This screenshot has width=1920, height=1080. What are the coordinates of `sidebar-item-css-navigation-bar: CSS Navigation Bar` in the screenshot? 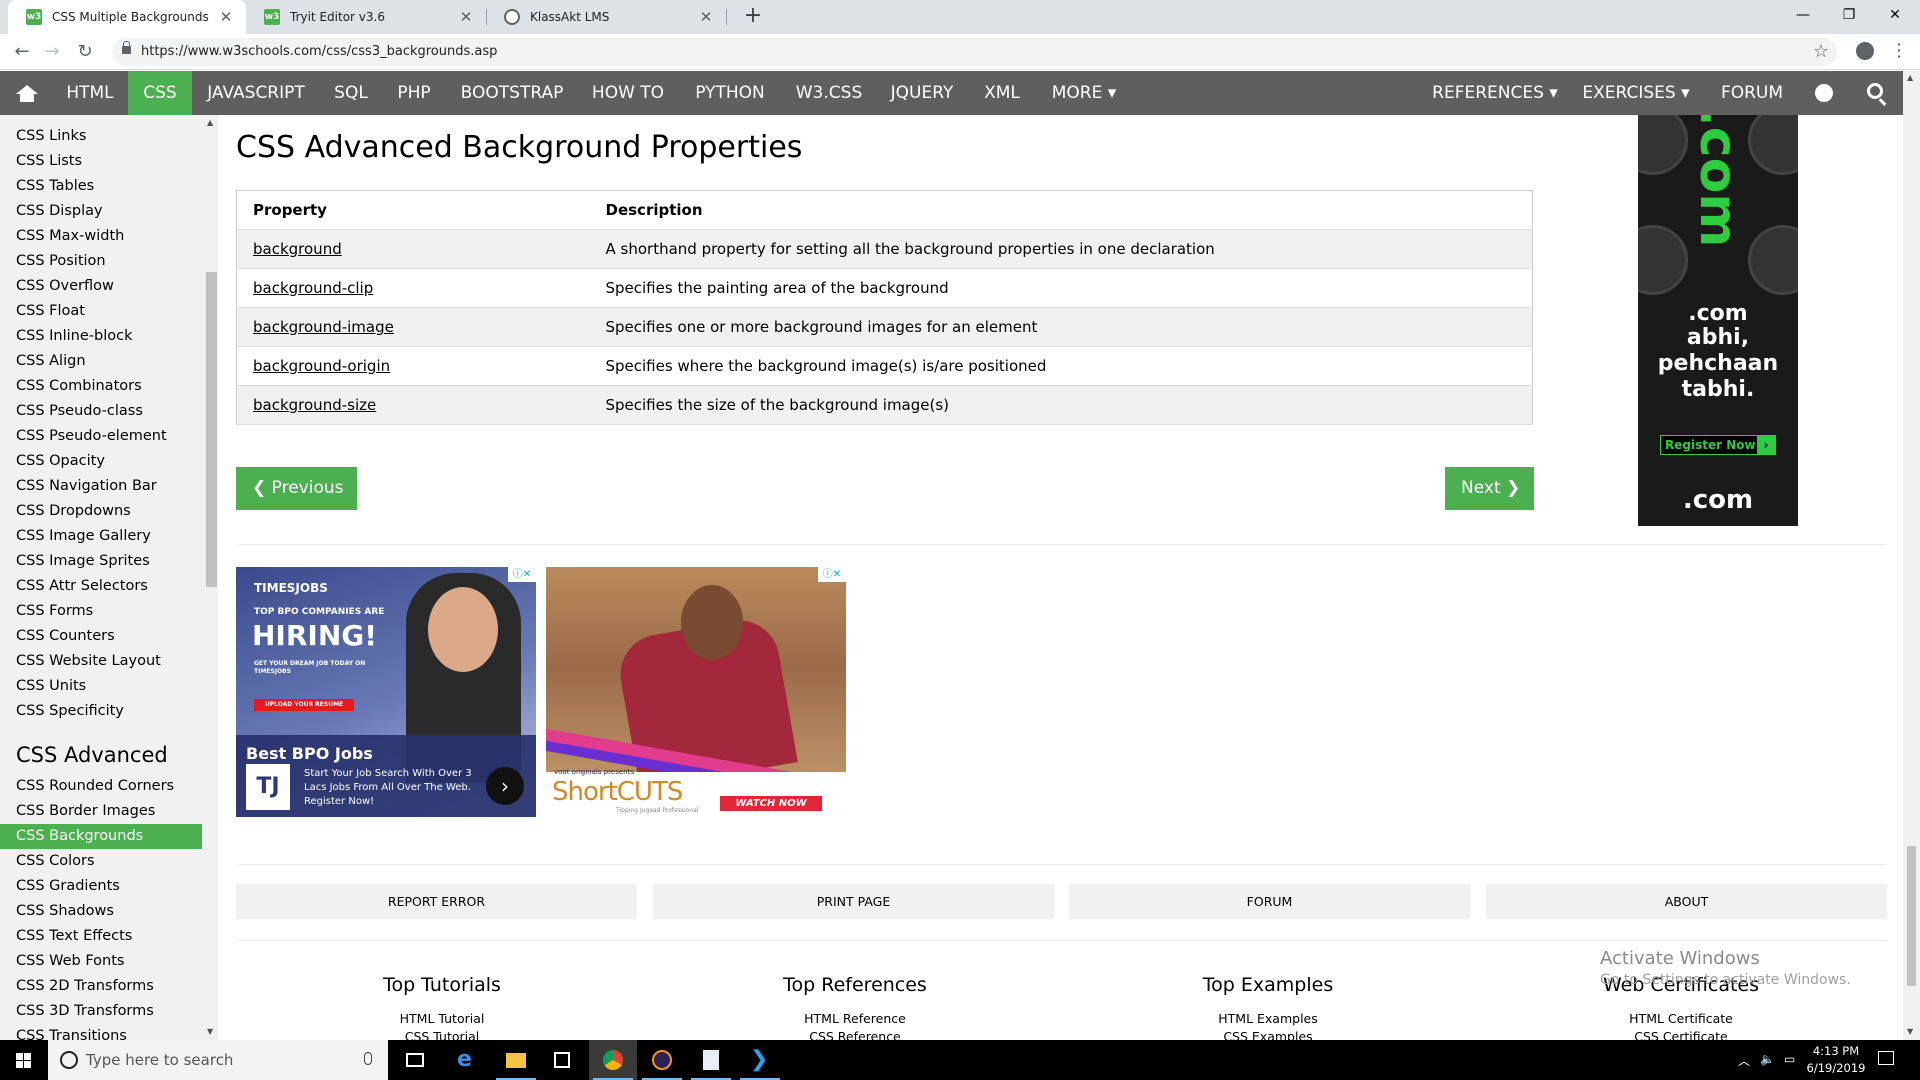 It's located at (101, 486).